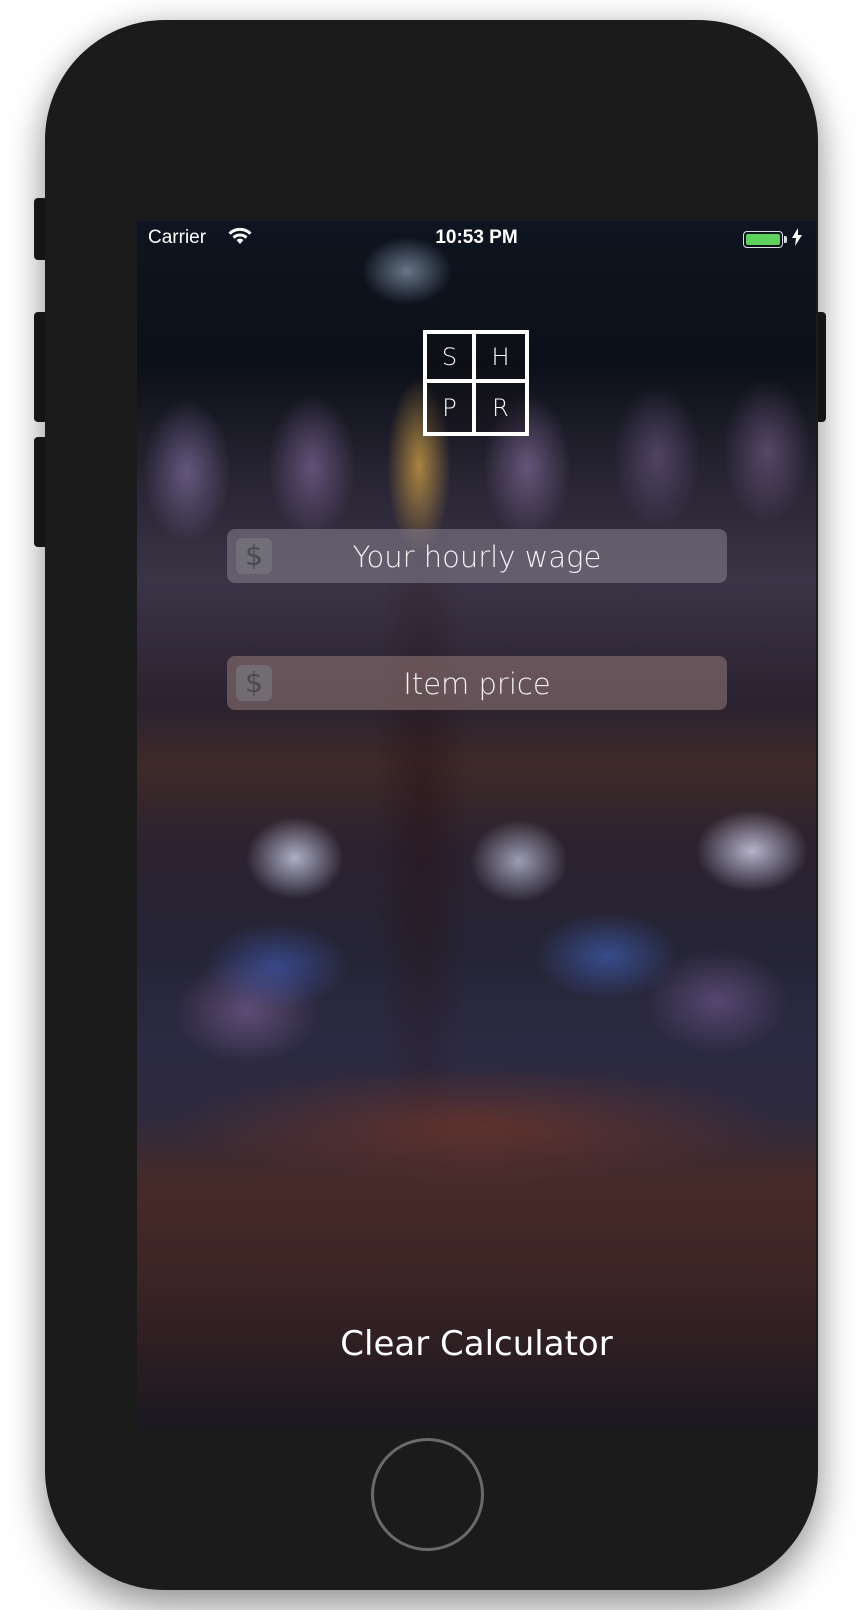 This screenshot has height=1610, width=868. I want to click on clear-calculator-button: Clear Calculator, so click(476, 1344).